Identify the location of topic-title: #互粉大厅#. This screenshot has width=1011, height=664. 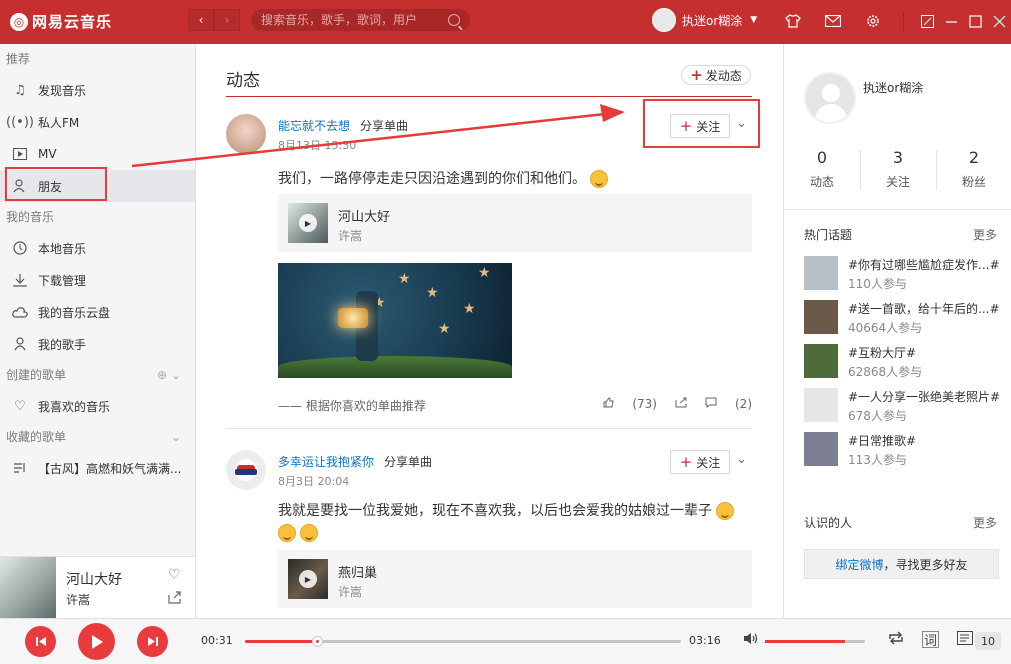
(925, 352).